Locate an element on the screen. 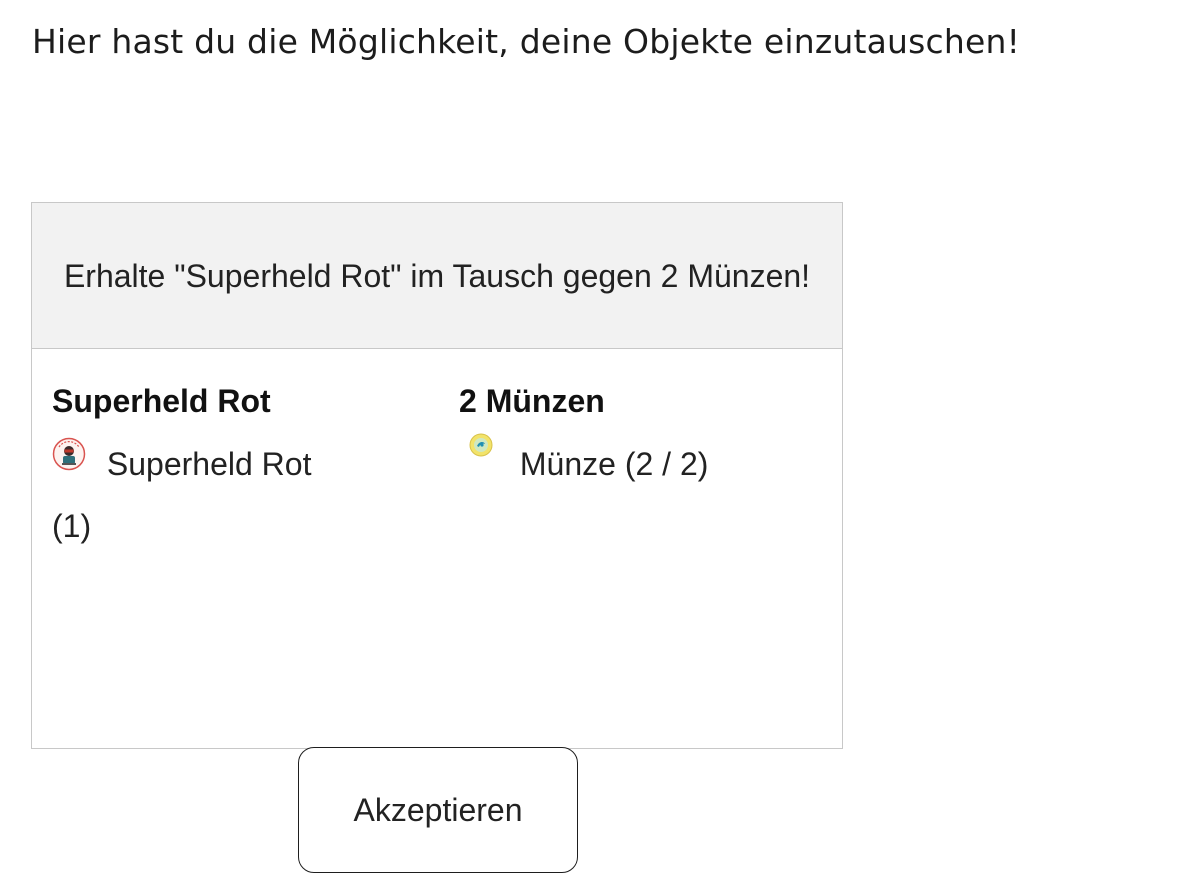 The height and width of the screenshot is (873, 1200). give-title: 2 Münzen is located at coordinates (532, 401).